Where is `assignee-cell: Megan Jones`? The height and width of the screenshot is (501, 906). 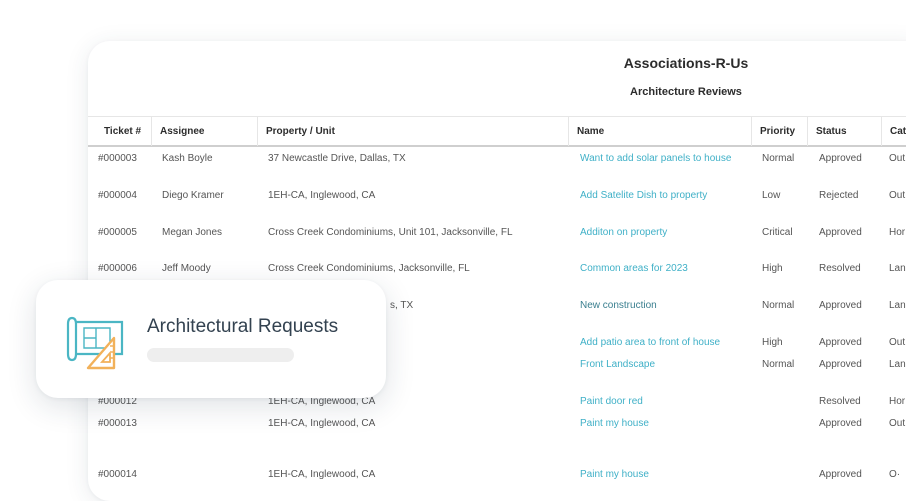 assignee-cell: Megan Jones is located at coordinates (192, 232).